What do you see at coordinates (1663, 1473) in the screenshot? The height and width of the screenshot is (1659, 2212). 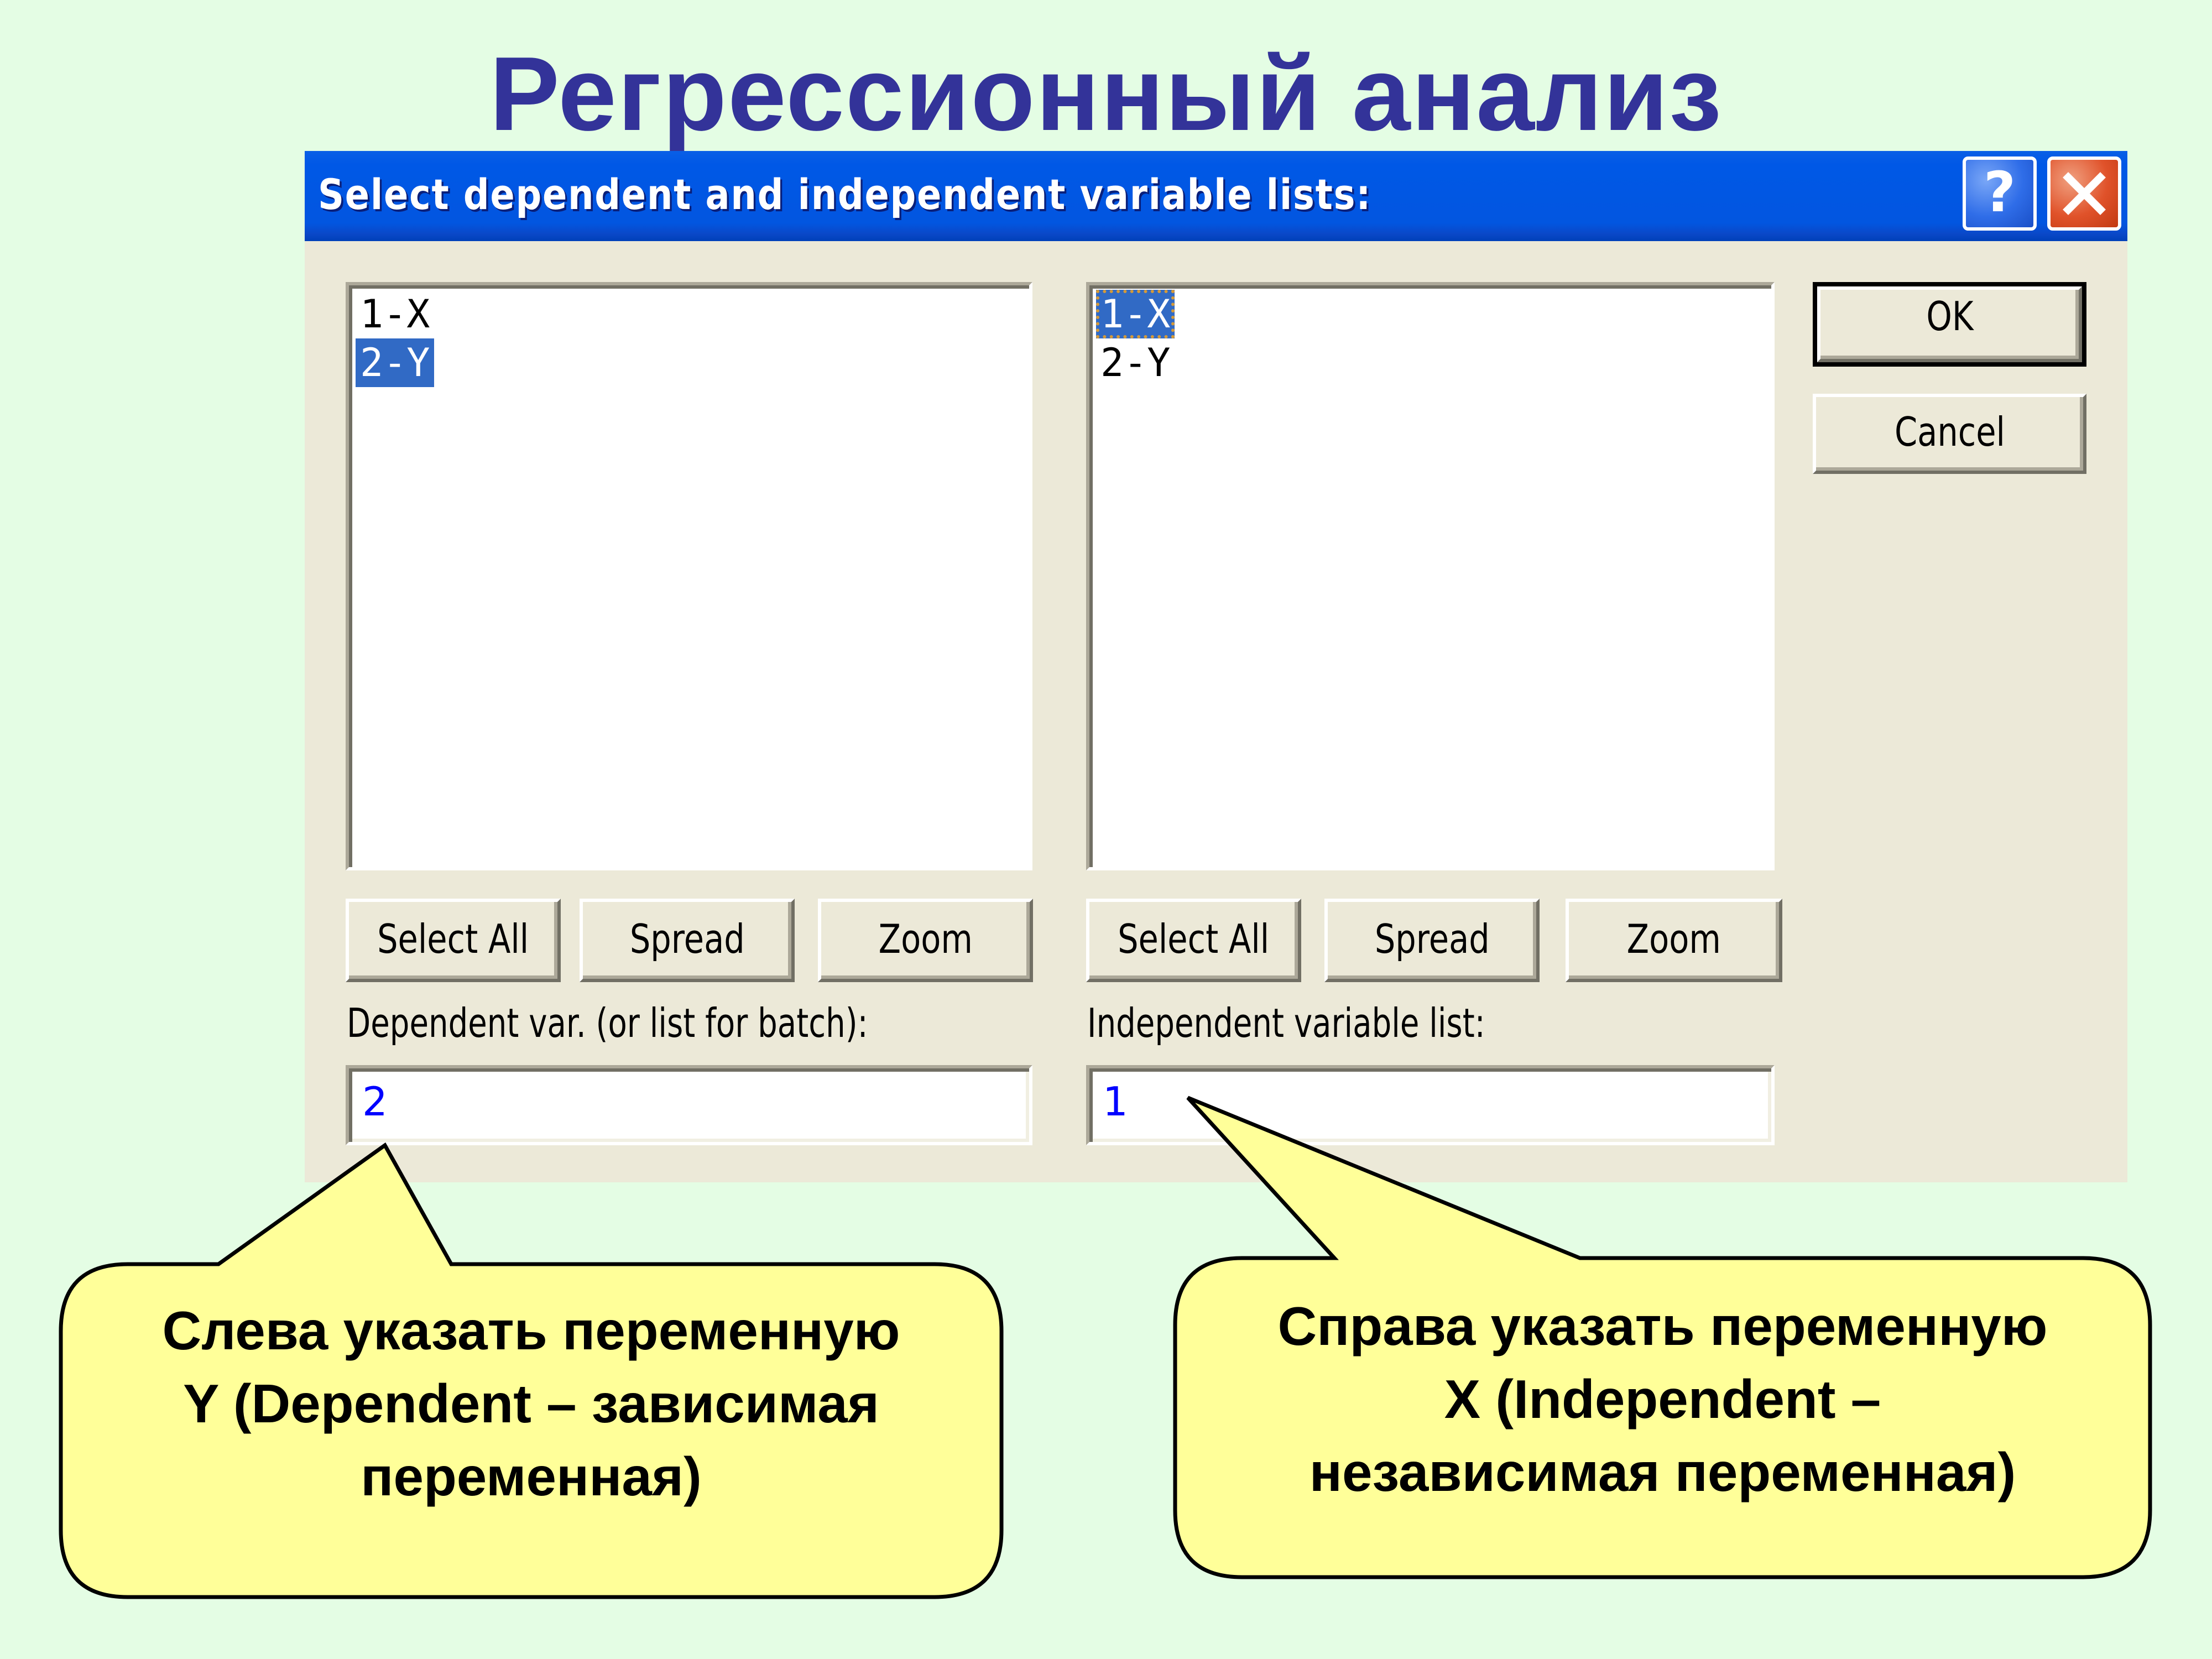 I see `callout-line: независимая переменная)` at bounding box center [1663, 1473].